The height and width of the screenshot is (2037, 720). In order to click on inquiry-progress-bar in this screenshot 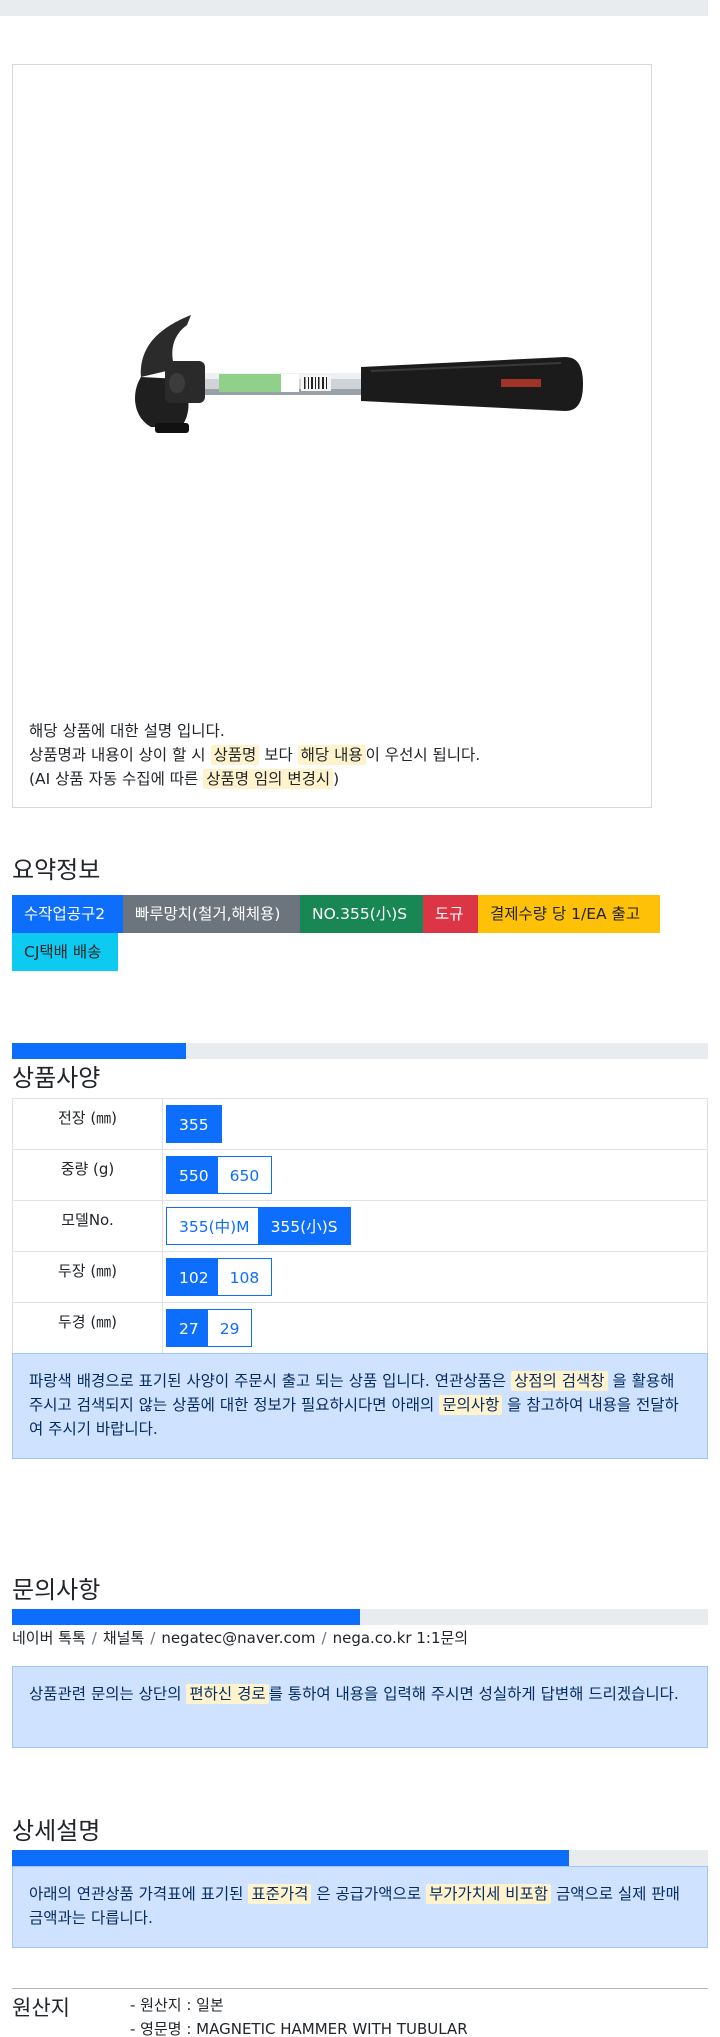, I will do `click(360, 1617)`.